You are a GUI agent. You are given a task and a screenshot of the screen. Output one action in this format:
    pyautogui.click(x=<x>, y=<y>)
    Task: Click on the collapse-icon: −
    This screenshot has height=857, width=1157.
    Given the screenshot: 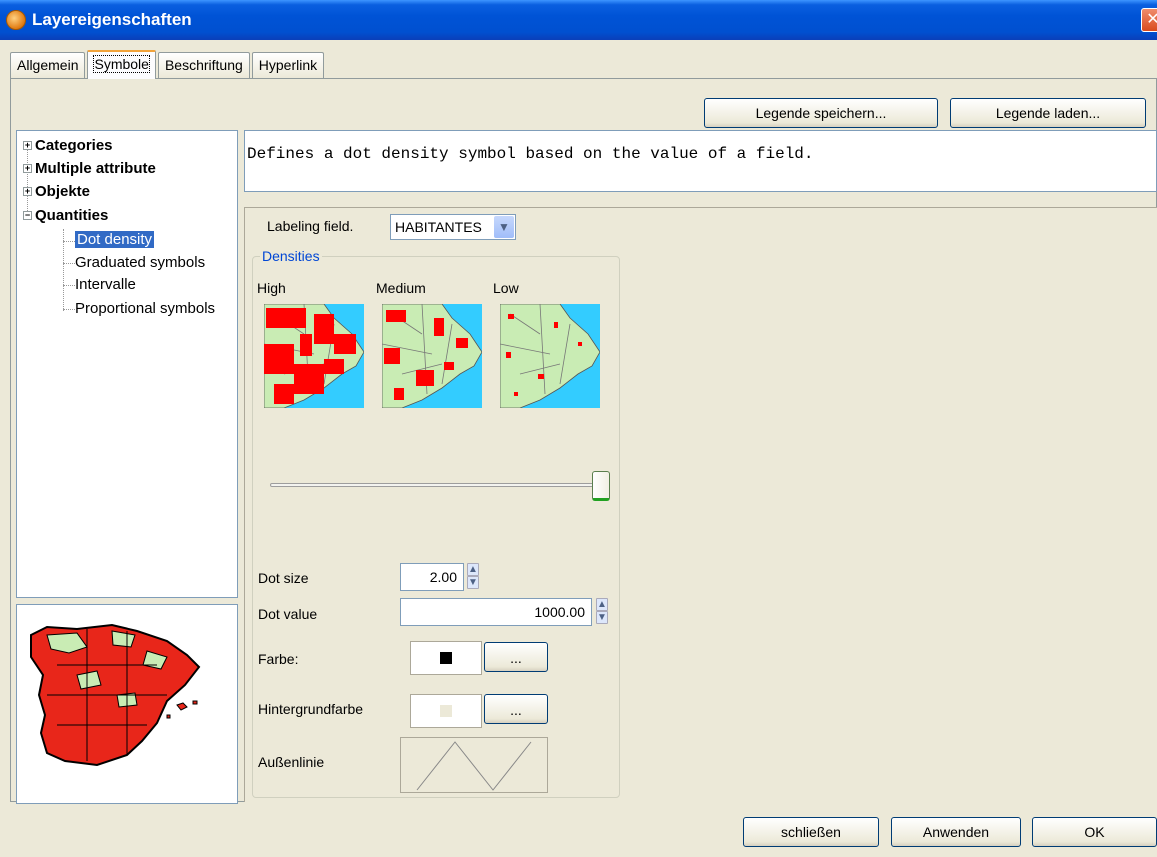 What is the action you would take?
    pyautogui.click(x=27, y=215)
    